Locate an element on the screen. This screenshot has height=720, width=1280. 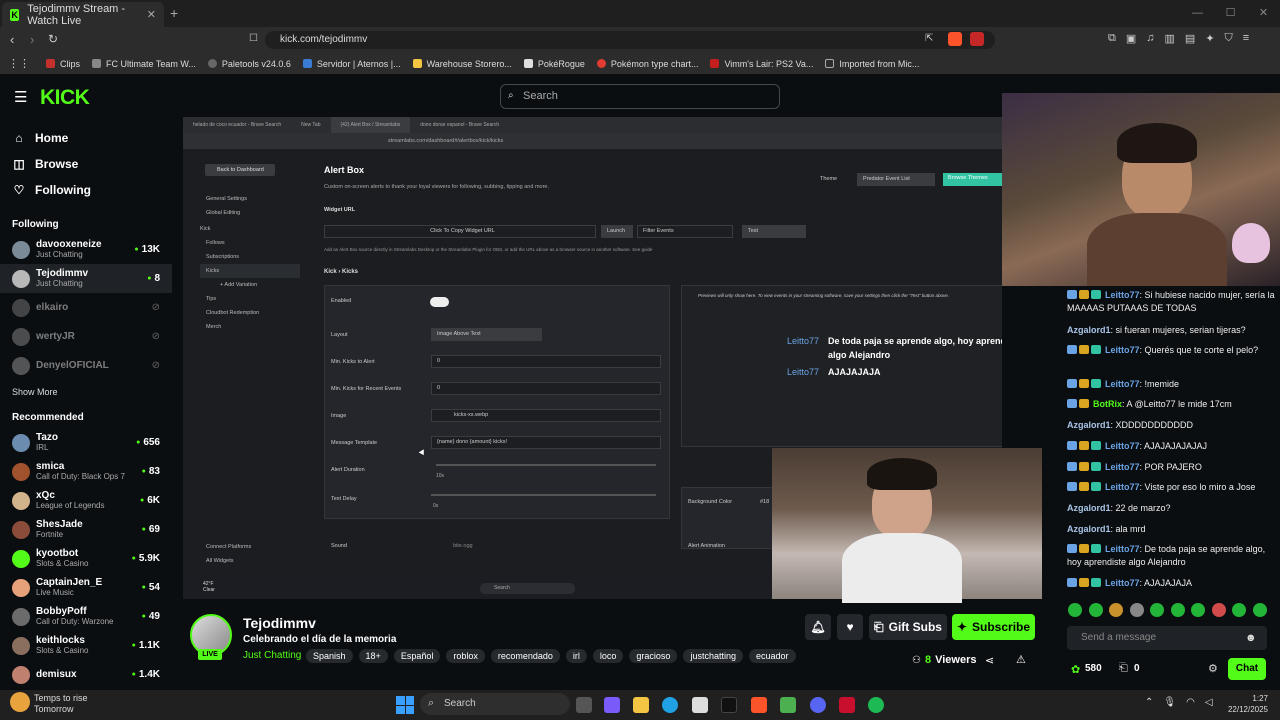
bookmark-item: PokéRogue is located at coordinates (554, 64).